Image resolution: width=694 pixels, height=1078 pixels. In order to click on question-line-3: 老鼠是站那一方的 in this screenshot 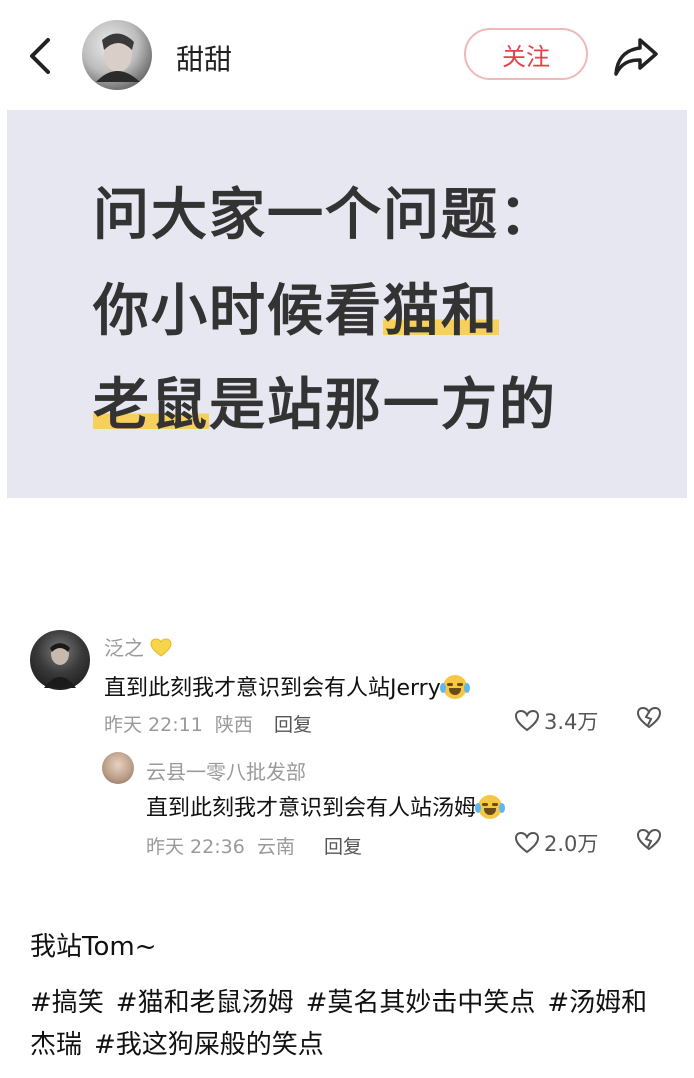, I will do `click(325, 400)`.